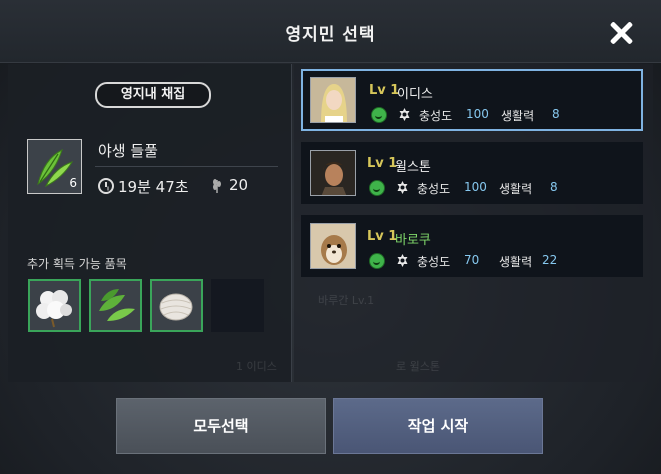 The height and width of the screenshot is (474, 661). Describe the element at coordinates (77, 264) in the screenshot. I see `extra-items-label: 추가 획득 가능 품목` at that location.